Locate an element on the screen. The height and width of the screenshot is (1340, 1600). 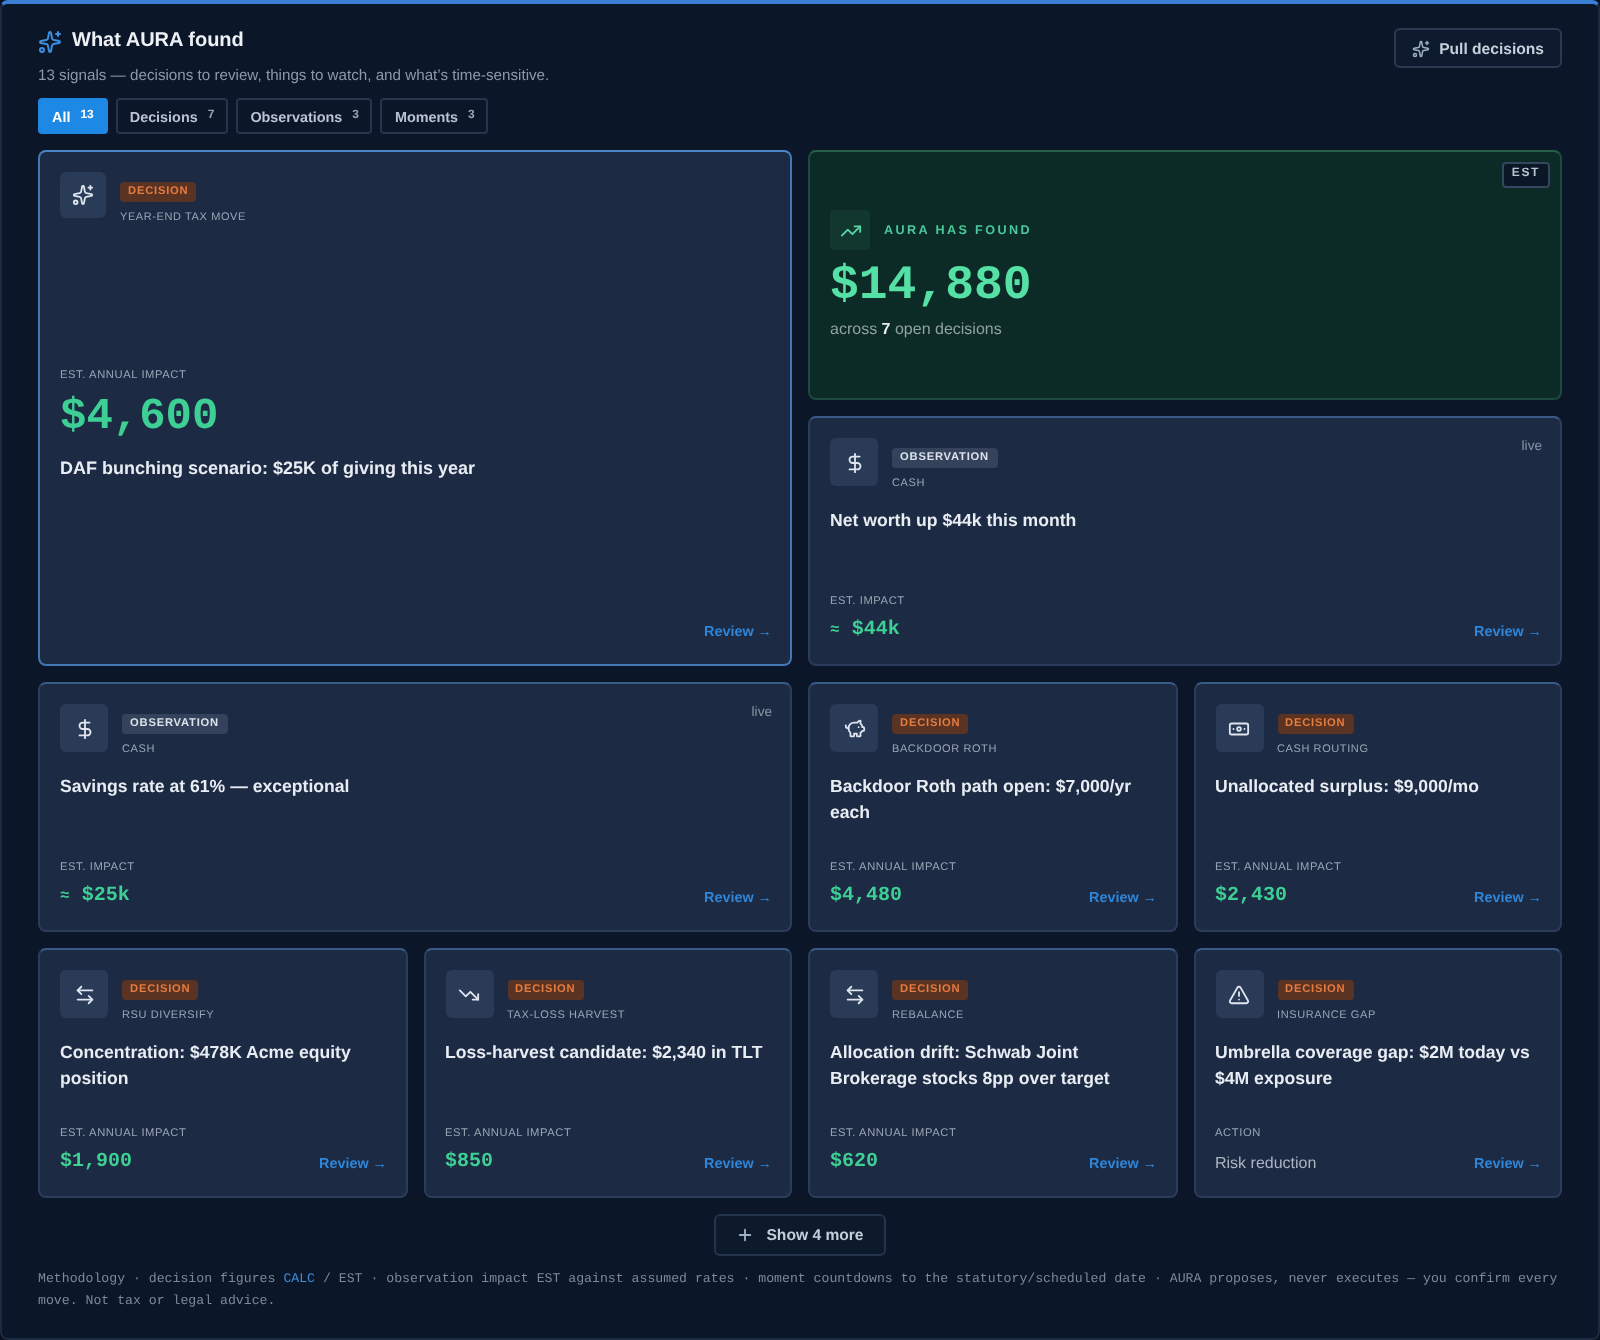
card-title: Backdoor Roth path open: $7,000/yr each is located at coordinates (982, 799).